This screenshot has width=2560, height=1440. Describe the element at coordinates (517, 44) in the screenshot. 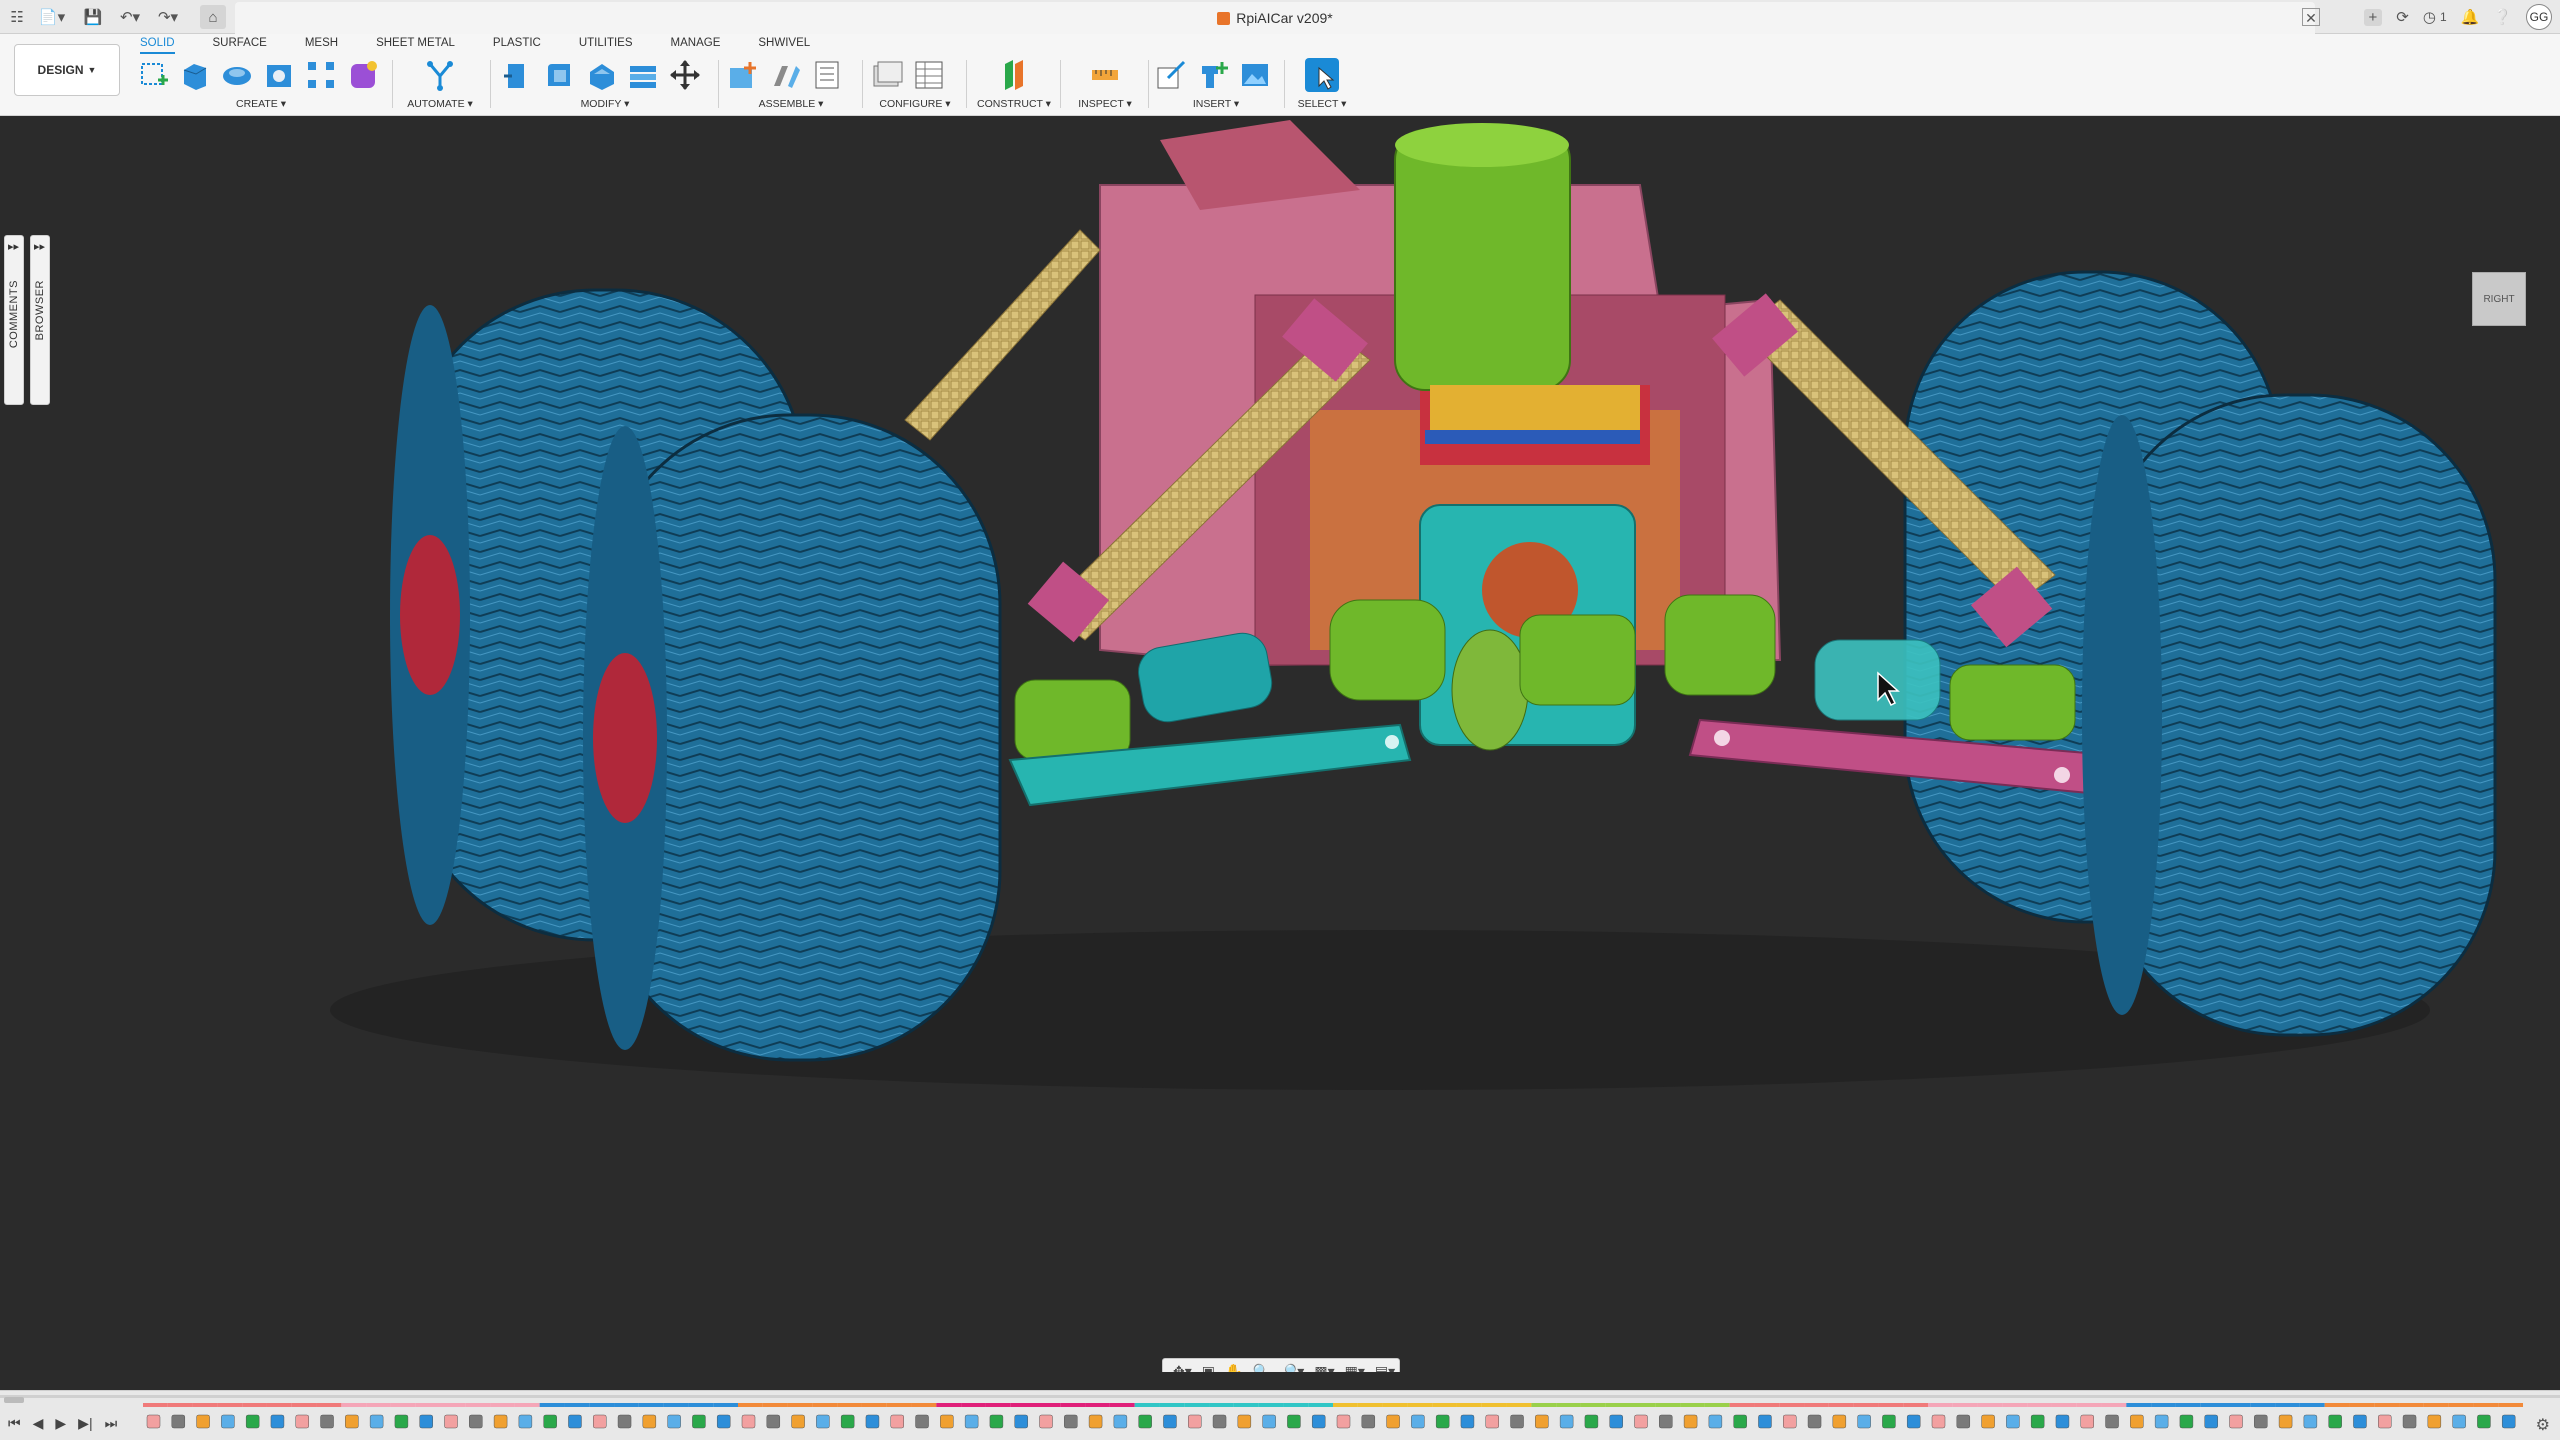

I see `tab-plastic: PLASTIC` at that location.